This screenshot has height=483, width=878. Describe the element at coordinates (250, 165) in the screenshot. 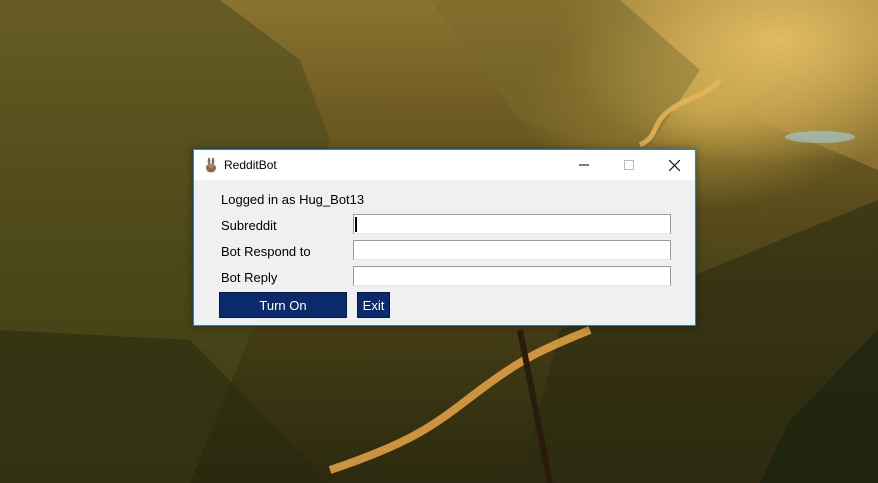

I see `window-title: RedditBot` at that location.